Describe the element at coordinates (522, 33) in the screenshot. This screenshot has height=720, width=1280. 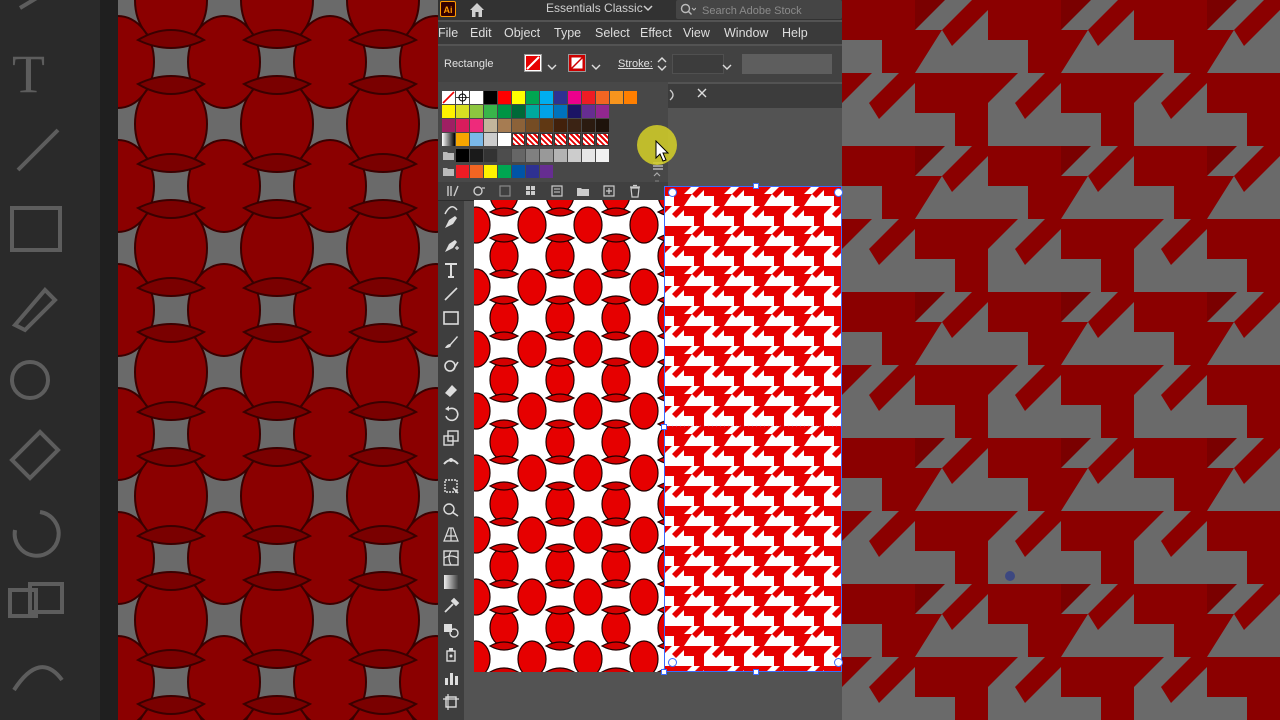
I see `menu-object: Object` at that location.